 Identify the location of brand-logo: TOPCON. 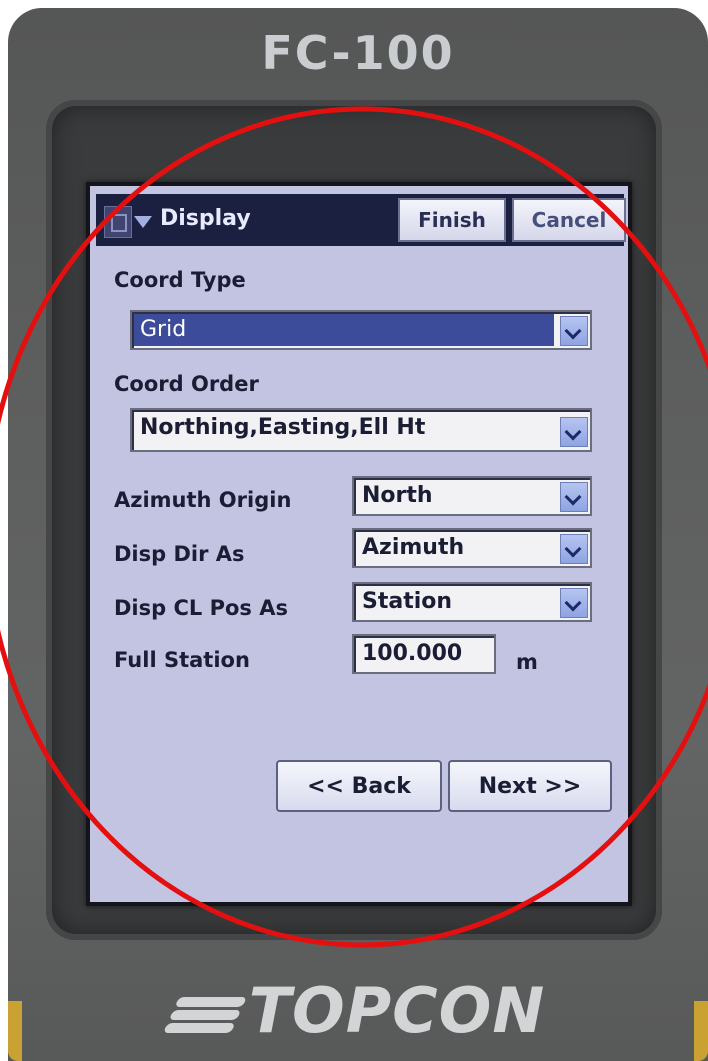
(358, 1010).